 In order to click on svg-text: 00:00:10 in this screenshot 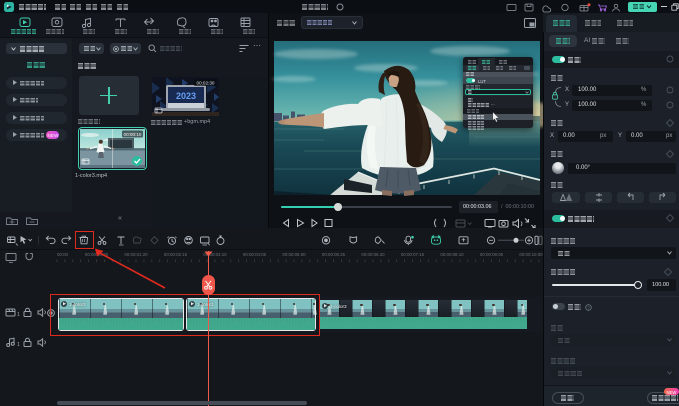, I will do `click(133, 134)`.